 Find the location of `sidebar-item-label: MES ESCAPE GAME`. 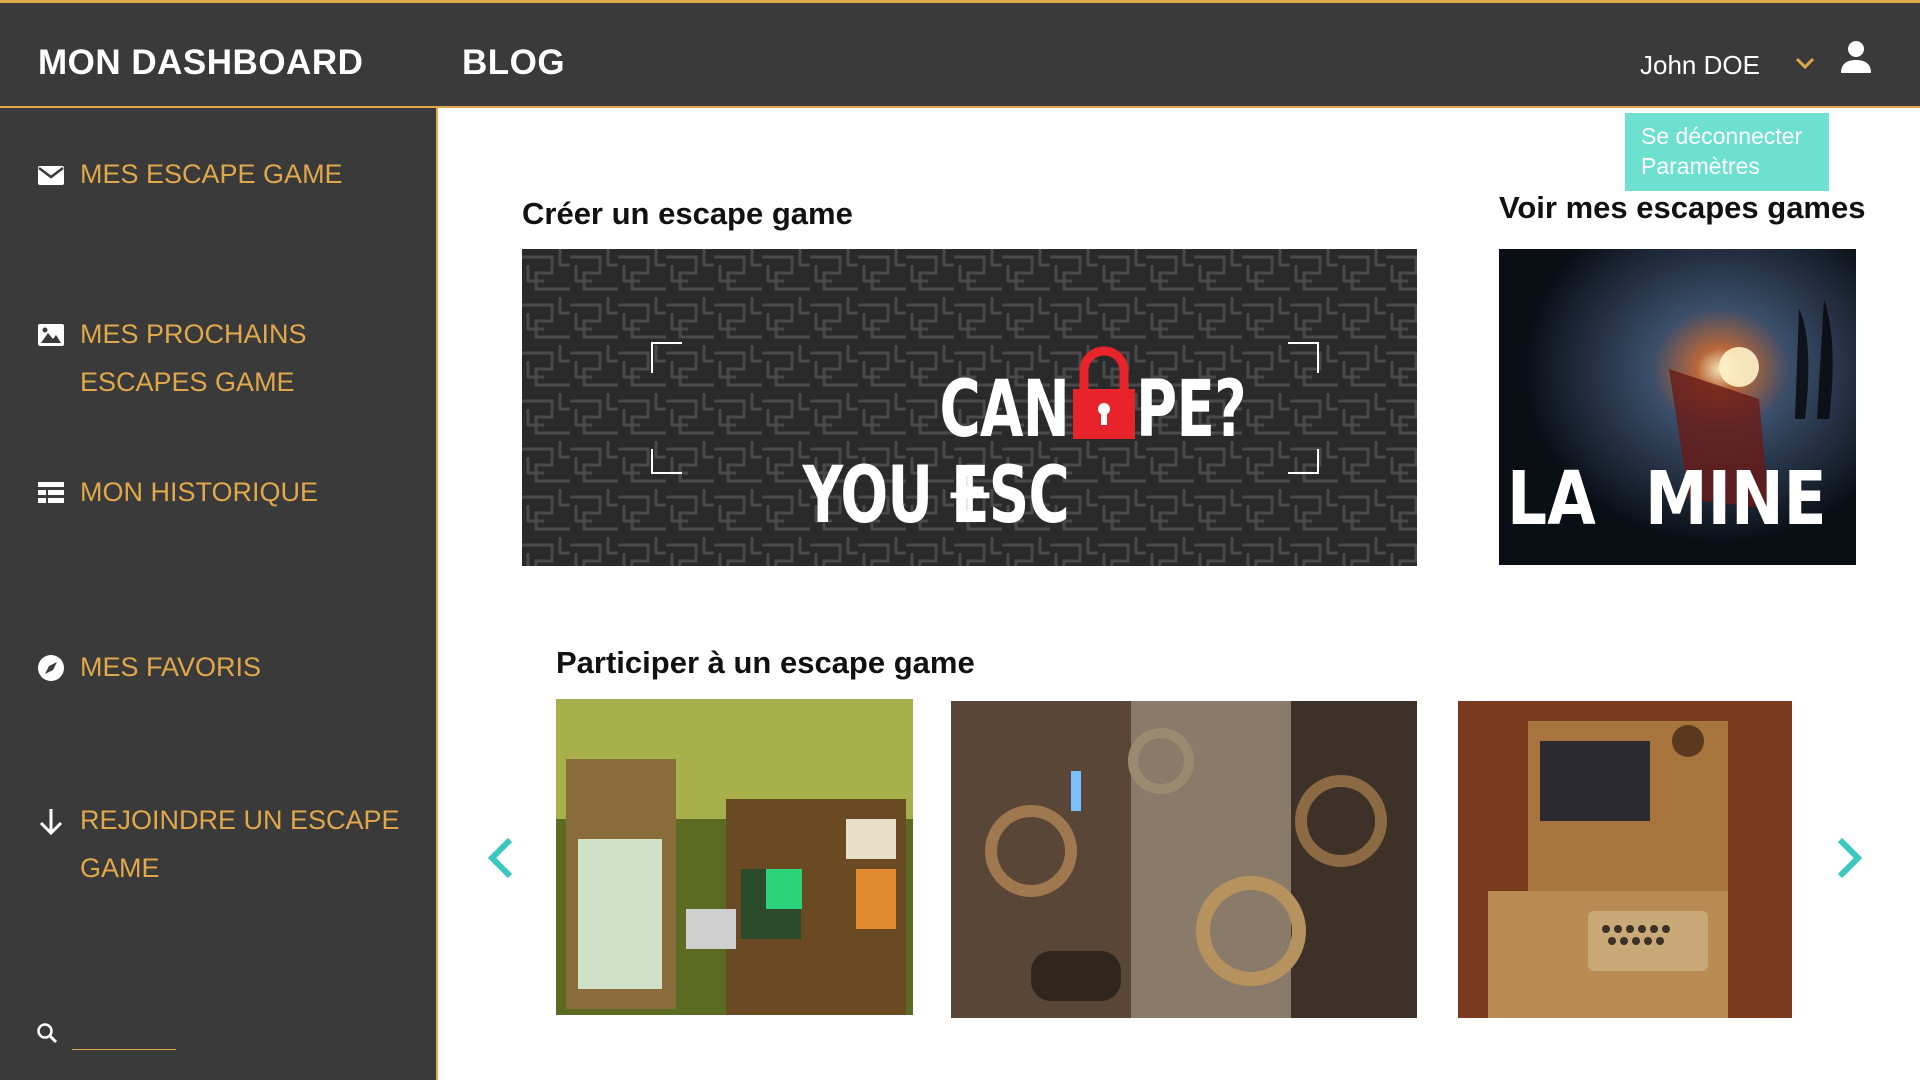

sidebar-item-label: MES ESCAPE GAME is located at coordinates (211, 174).